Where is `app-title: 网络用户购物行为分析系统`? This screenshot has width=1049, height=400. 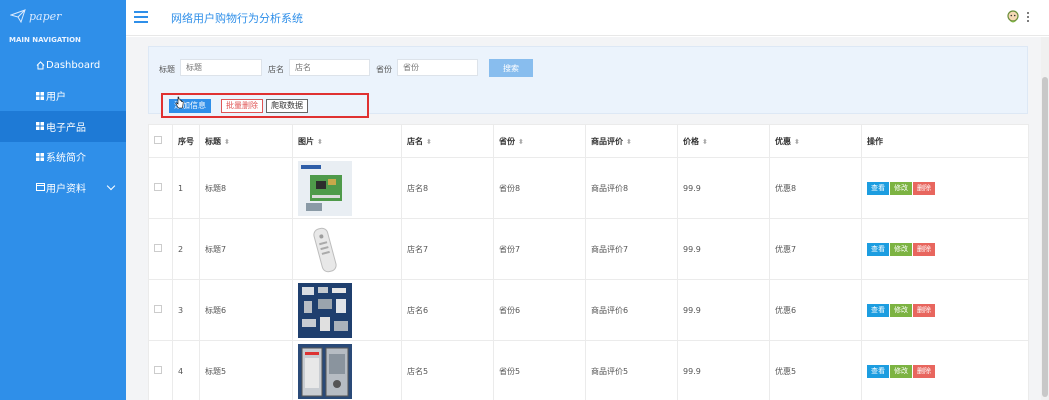 app-title: 网络用户购物行为分析系统 is located at coordinates (237, 18).